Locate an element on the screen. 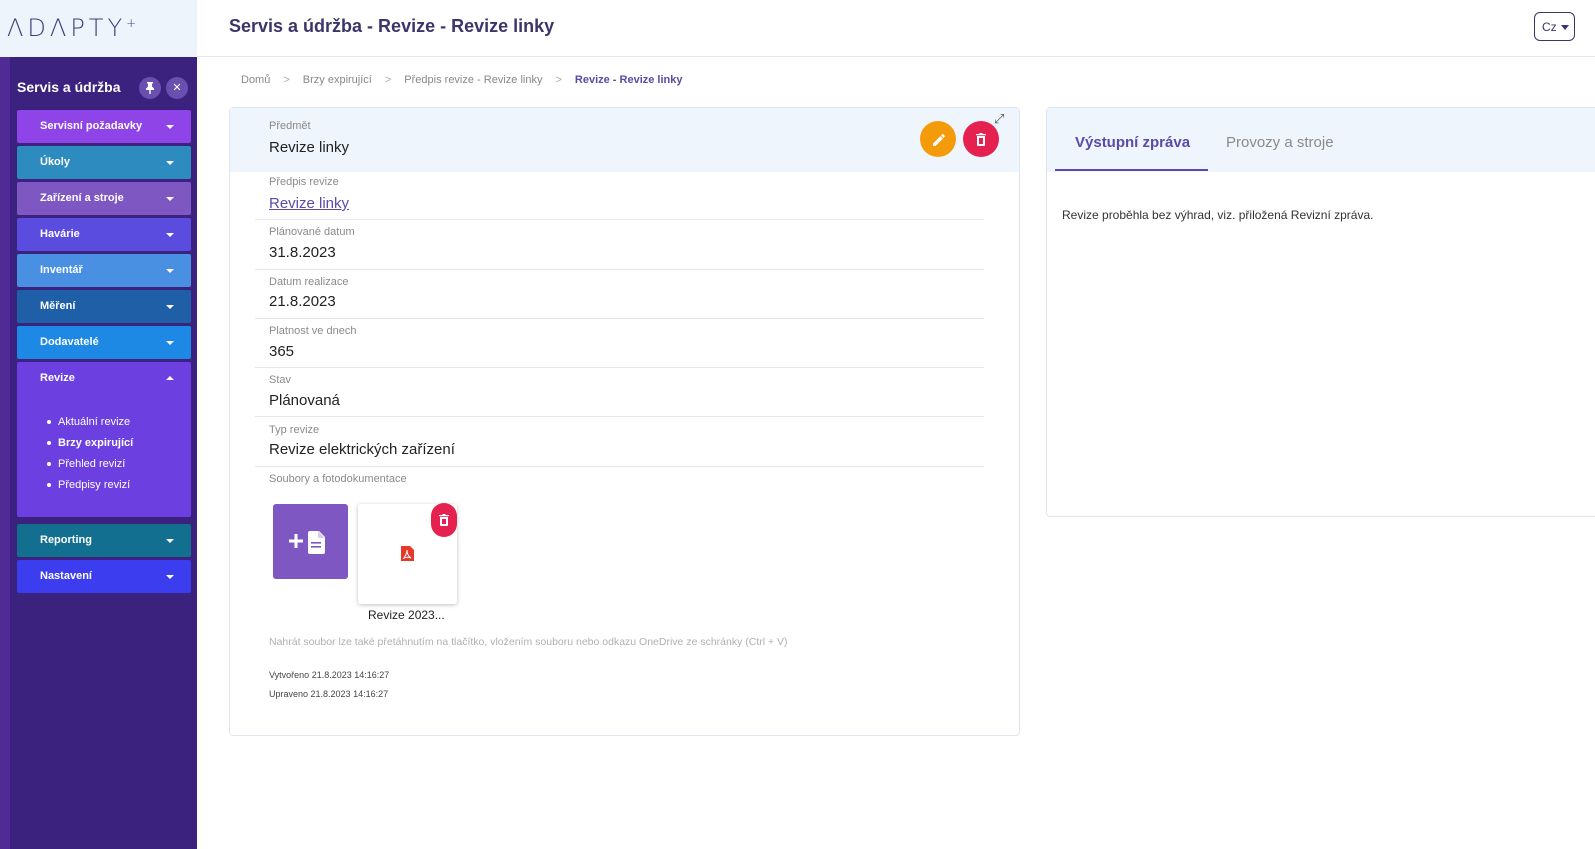 Image resolution: width=1595 pixels, height=849 pixels. field-link-predpis: Revize linky is located at coordinates (309, 203).